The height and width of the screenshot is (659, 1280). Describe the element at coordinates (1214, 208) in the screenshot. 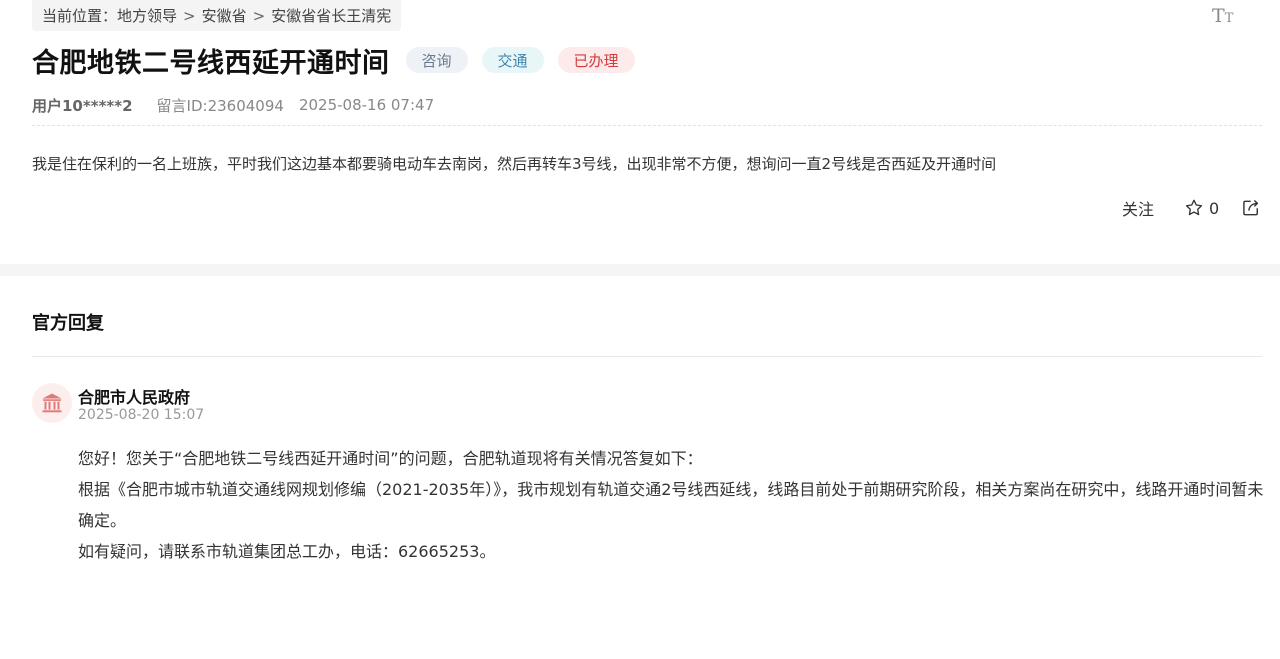

I see `favorite-count: 0` at that location.